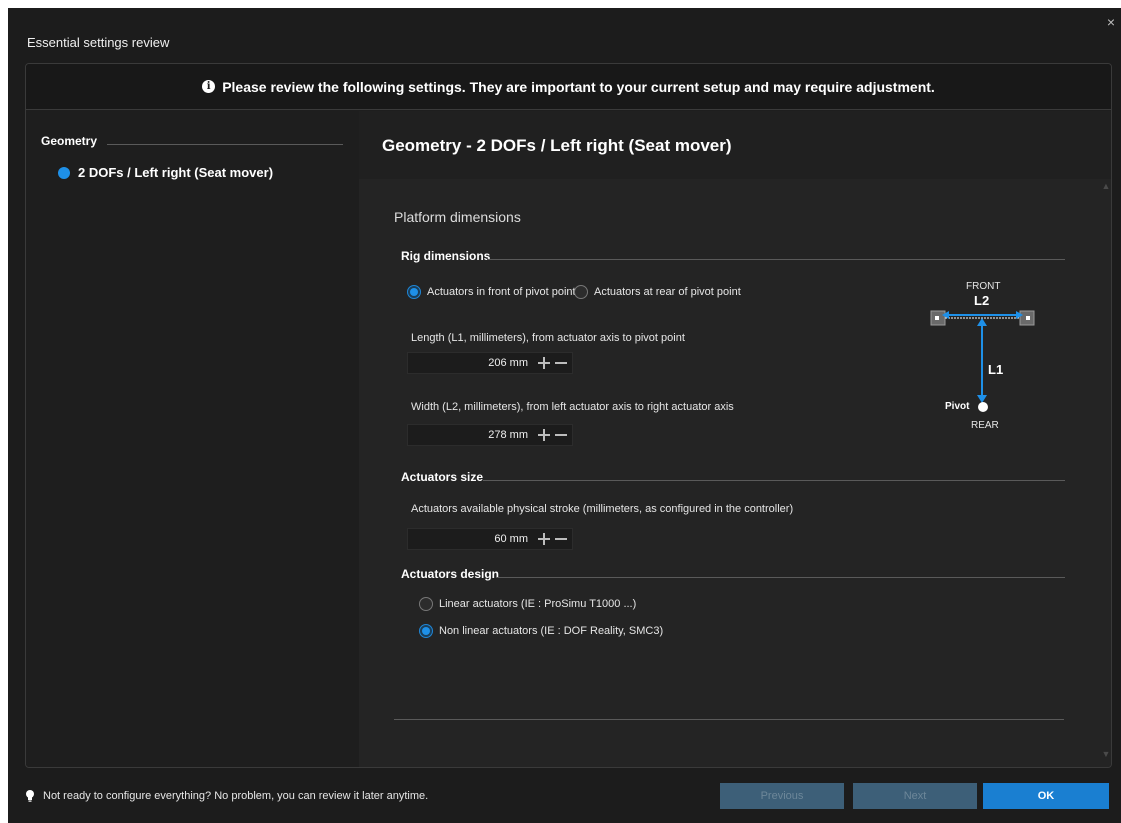 The width and height of the screenshot is (1121, 823). Describe the element at coordinates (780, 577) in the screenshot. I see `actuators-design-divider` at that location.